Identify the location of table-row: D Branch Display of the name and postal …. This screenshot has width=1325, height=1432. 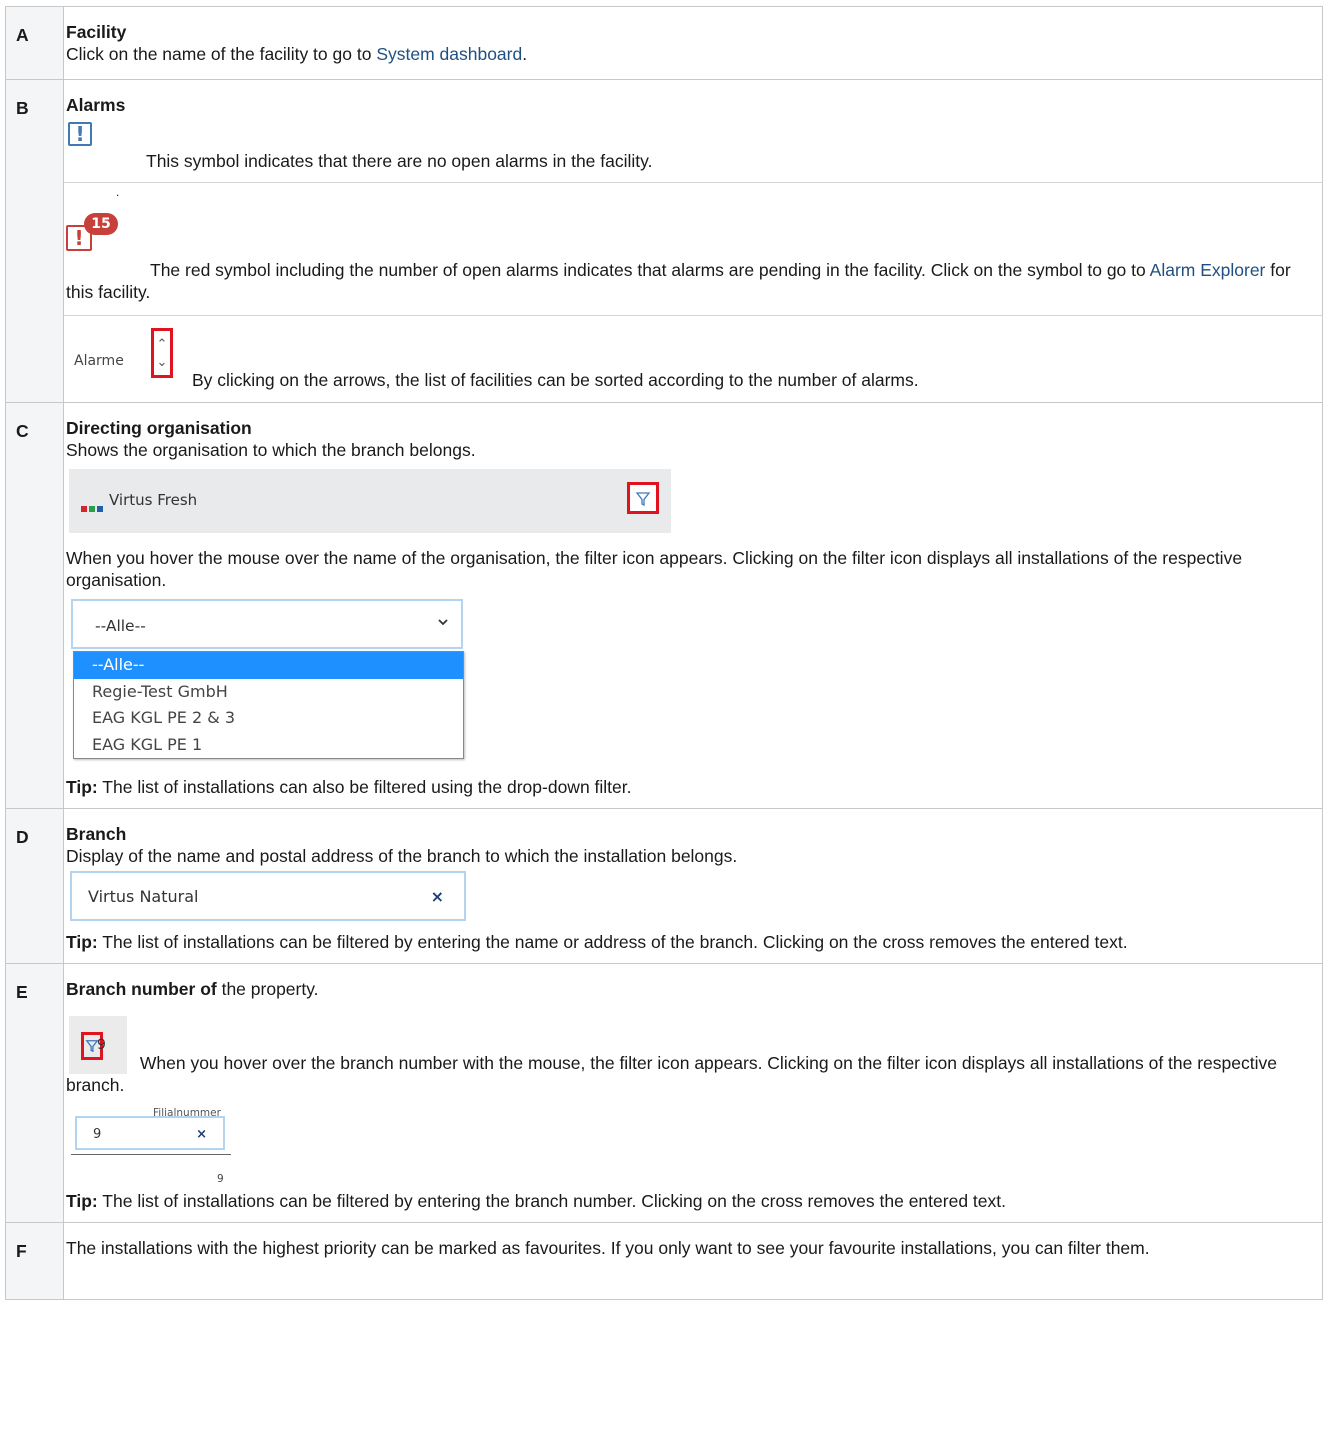
(664, 886).